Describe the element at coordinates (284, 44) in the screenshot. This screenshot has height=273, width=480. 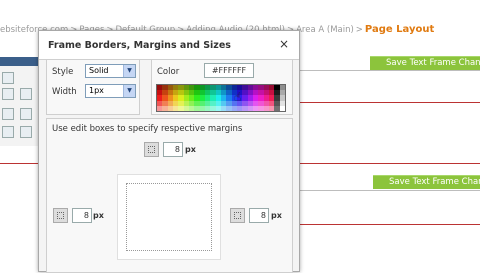
I see `close-icon: ×` at that location.